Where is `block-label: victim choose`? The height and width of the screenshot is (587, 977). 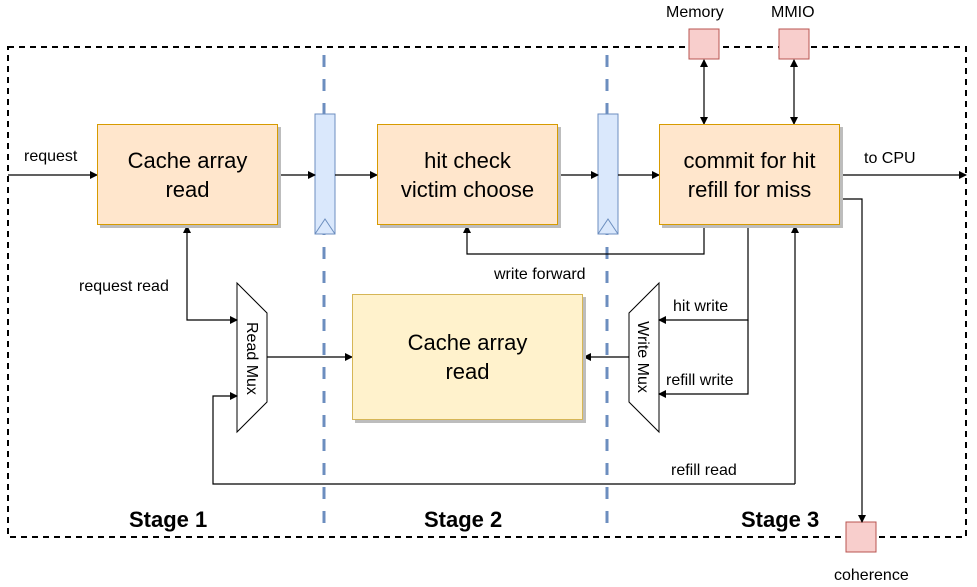 block-label: victim choose is located at coordinates (467, 189).